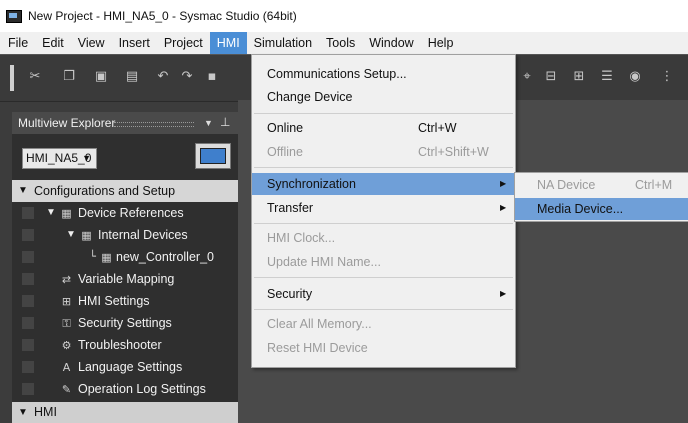 This screenshot has height=423, width=688. Describe the element at coordinates (208, 123) in the screenshot. I see `chevron-down-icon: ▼` at that location.